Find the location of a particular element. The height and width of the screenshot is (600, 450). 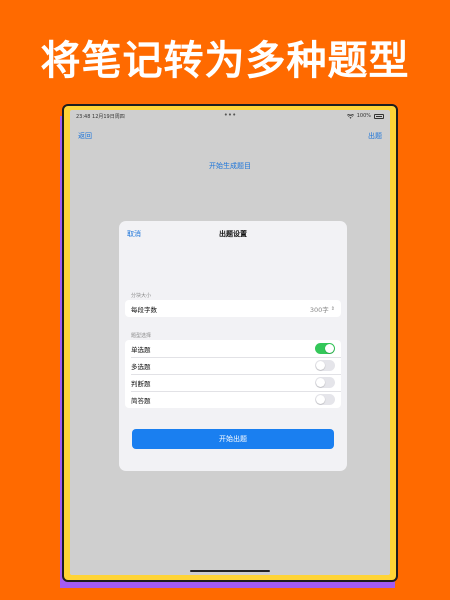

question-type-label: 单选题 is located at coordinates (141, 349).